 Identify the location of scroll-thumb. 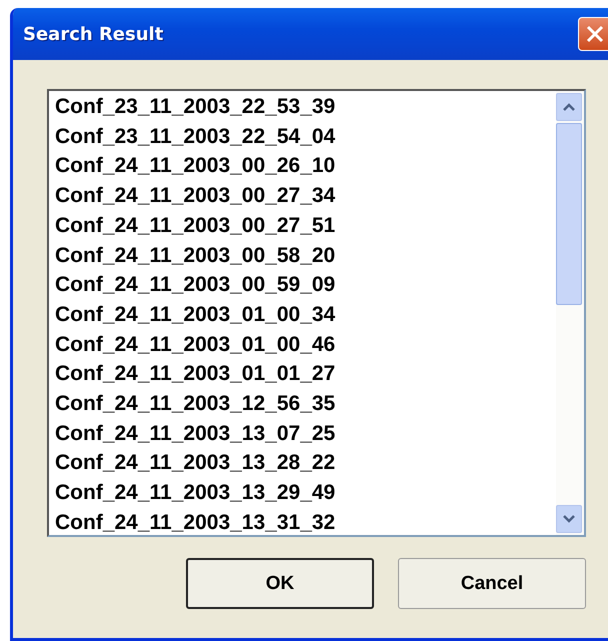
(569, 214).